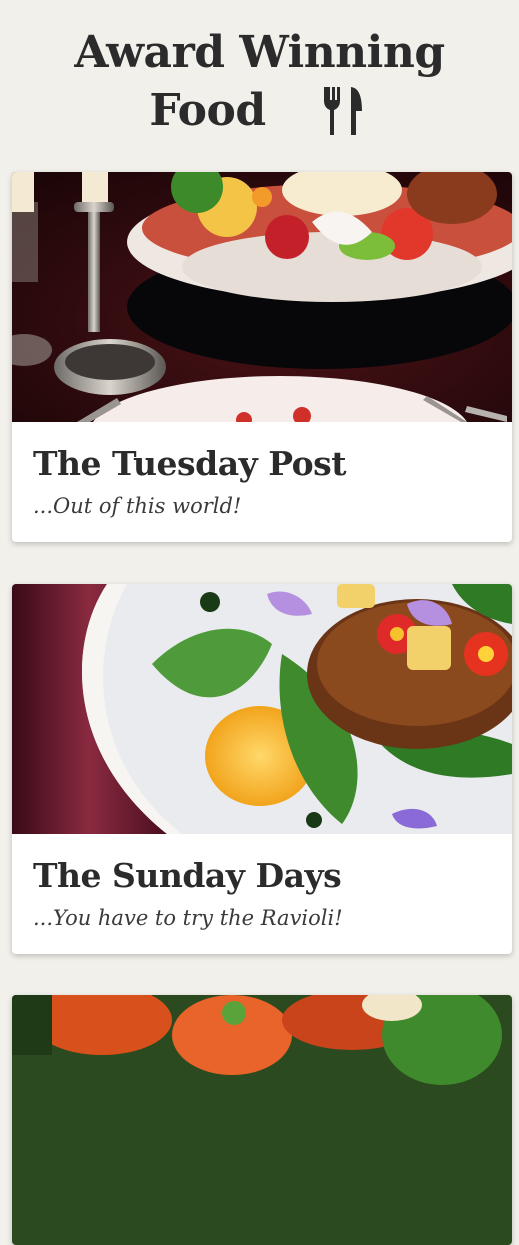  Describe the element at coordinates (262, 464) in the screenshot. I see `card-title: The Tuesday Post` at that location.